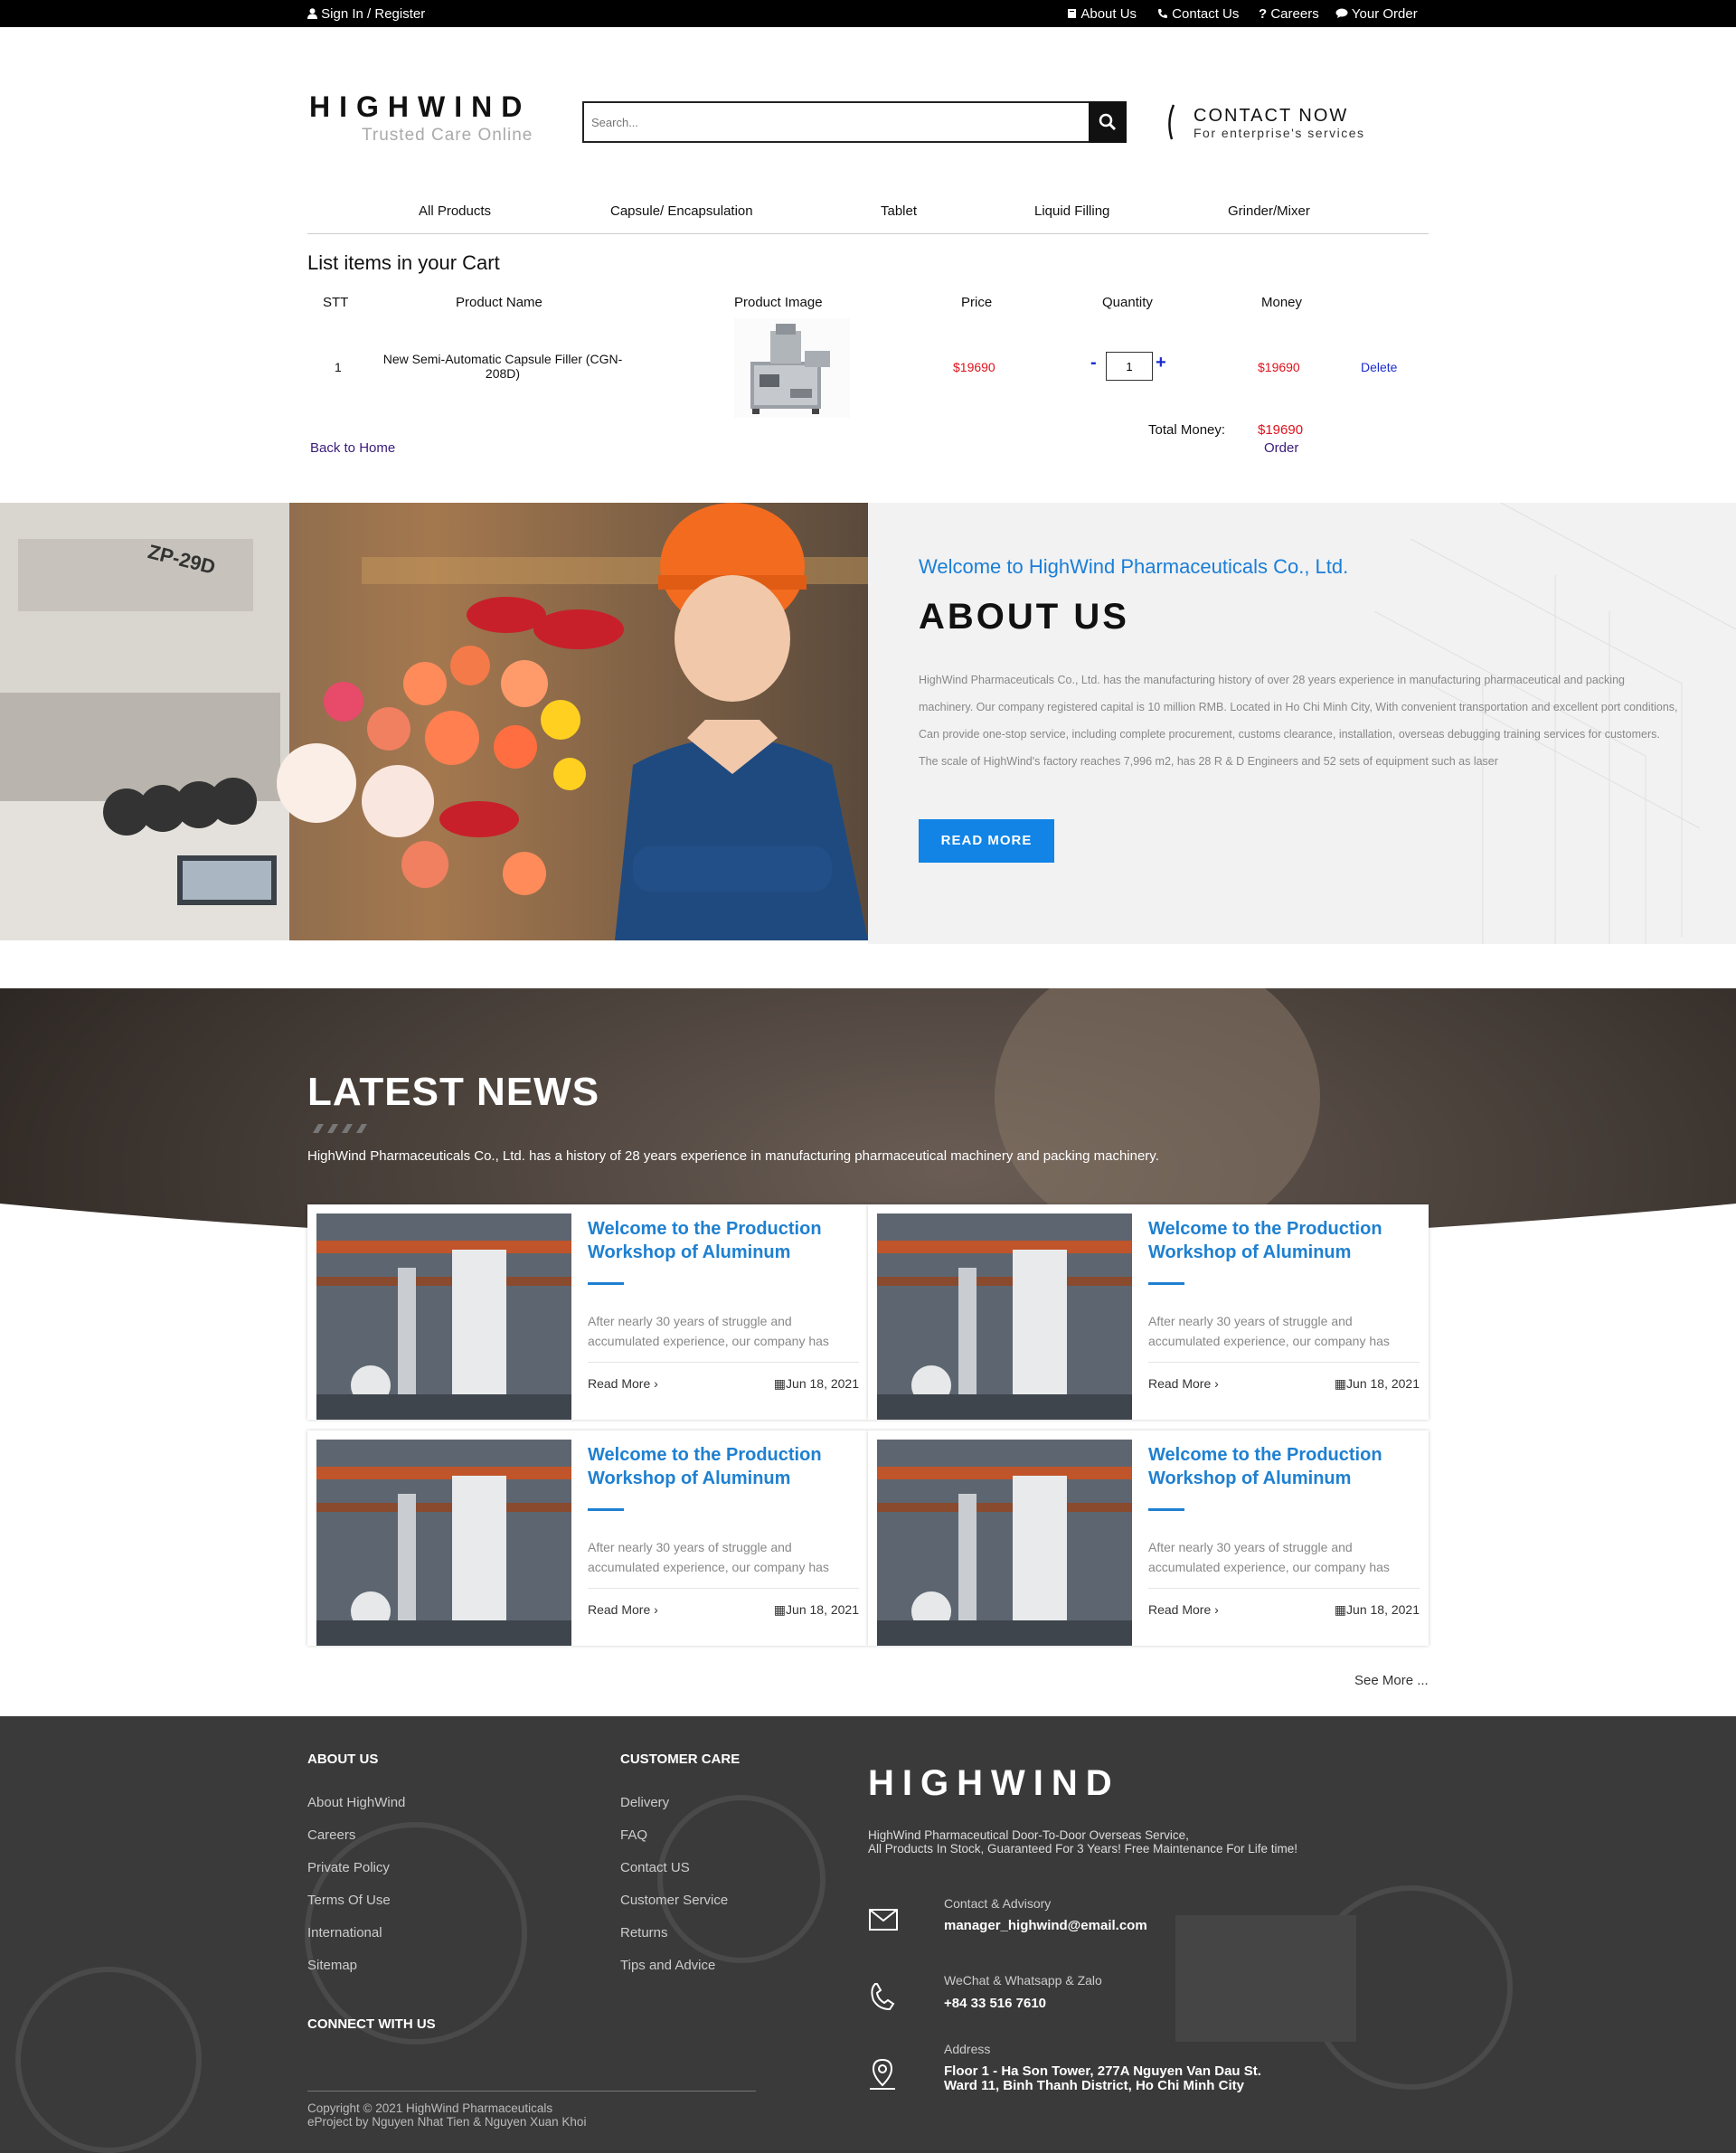  What do you see at coordinates (995, 2004) in the screenshot?
I see `phone-number: +84 33 516 7610` at bounding box center [995, 2004].